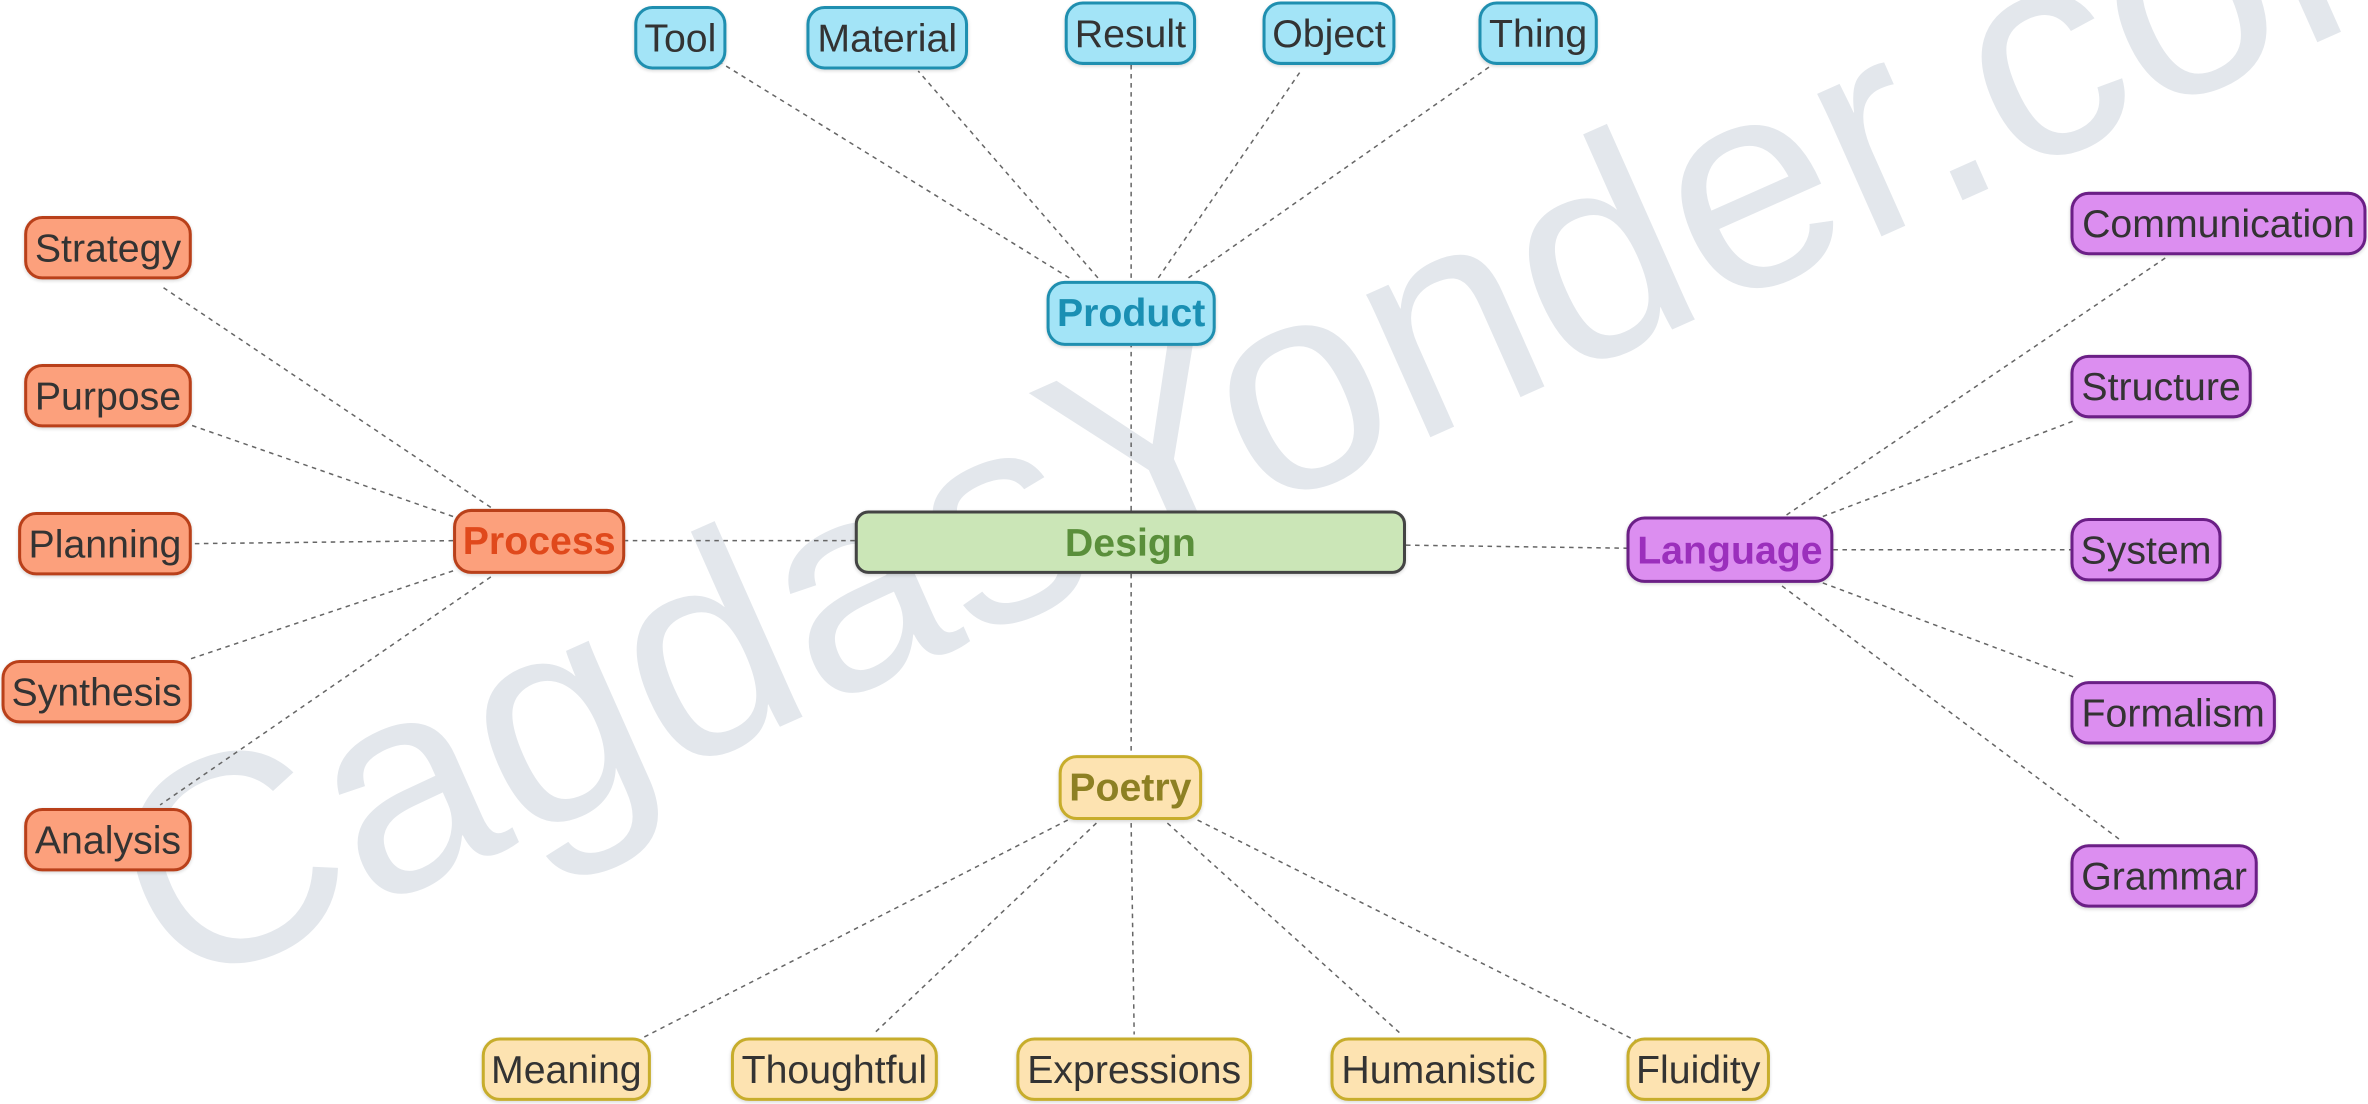  Describe the element at coordinates (1130, 788) in the screenshot. I see `node-poetry: Poetry` at that location.